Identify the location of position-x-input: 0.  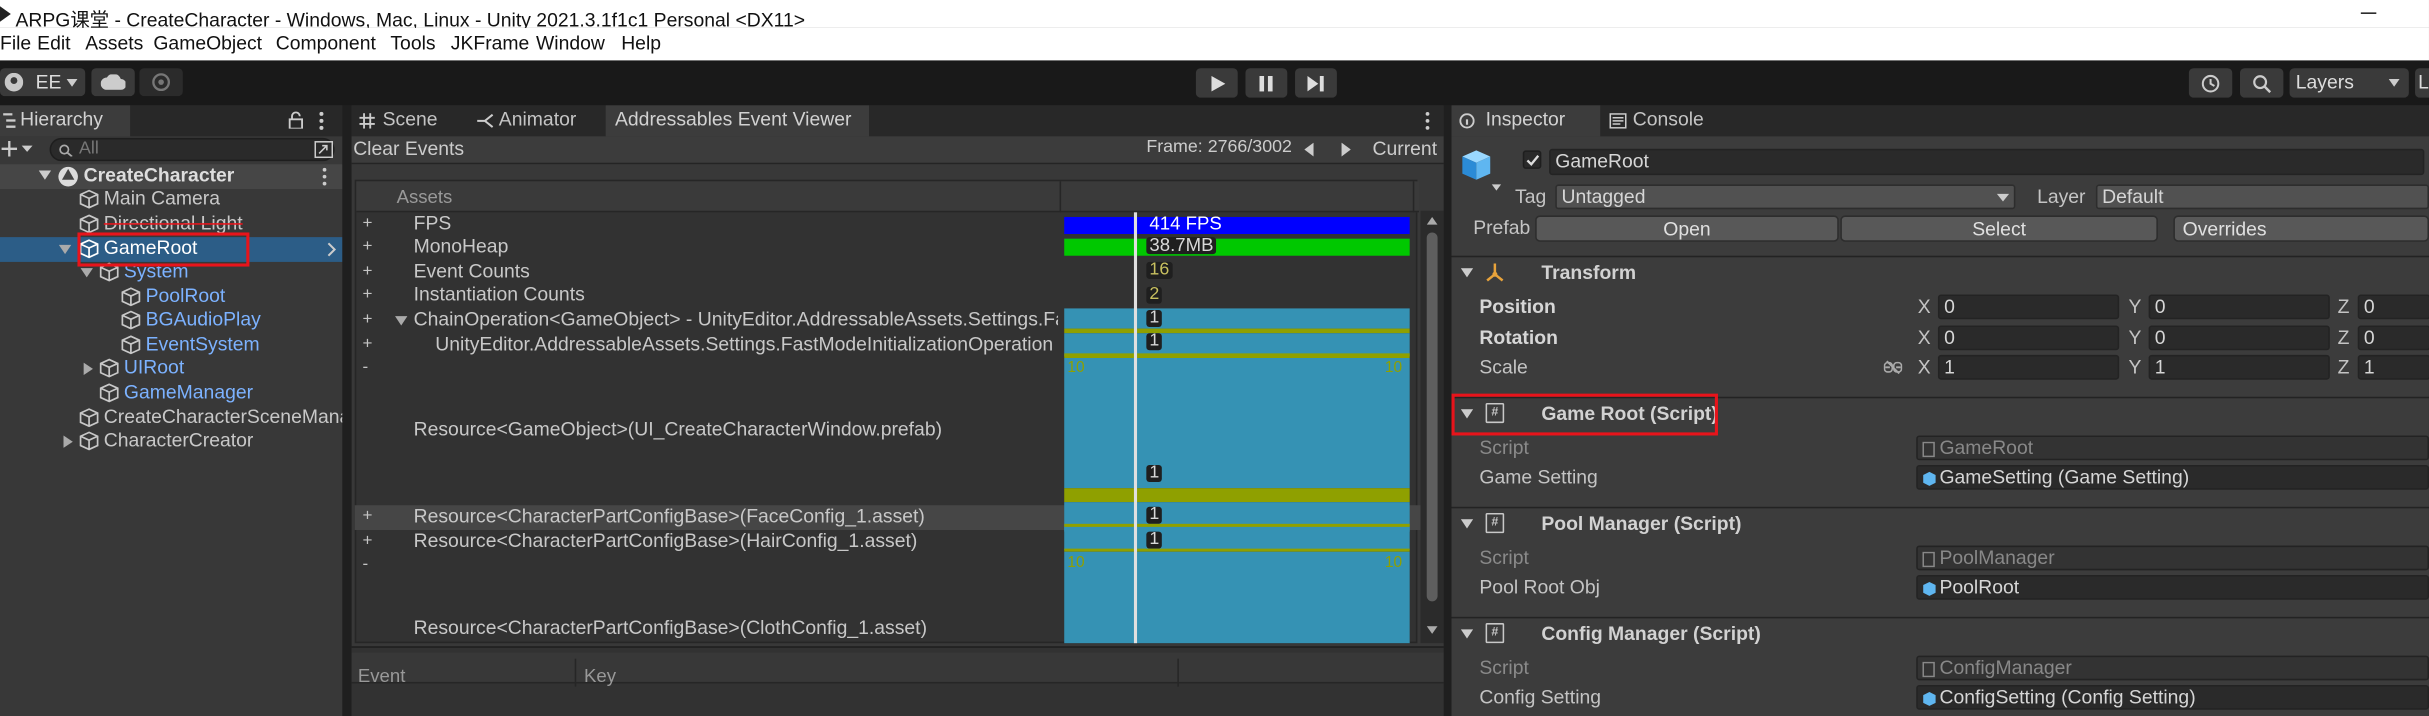
(2028, 307).